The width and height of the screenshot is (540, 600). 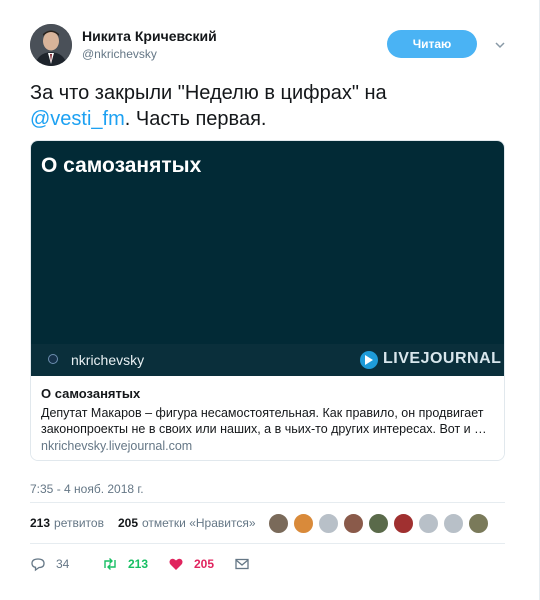 I want to click on like-button: 205, so click(x=191, y=564).